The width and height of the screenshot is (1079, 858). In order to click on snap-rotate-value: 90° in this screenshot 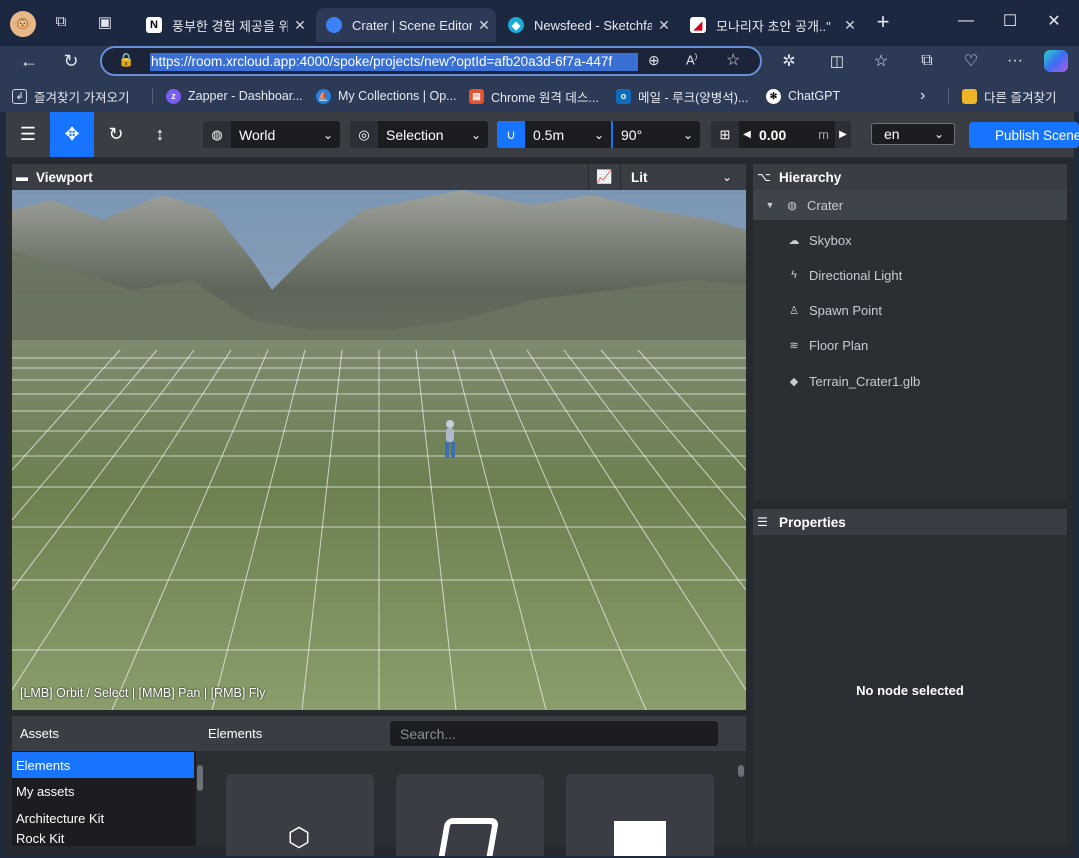, I will do `click(644, 135)`.